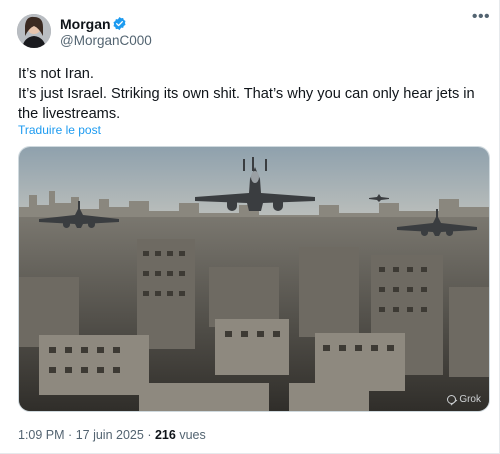 The height and width of the screenshot is (454, 500). Describe the element at coordinates (85, 24) in the screenshot. I see `author-name: Morgan` at that location.